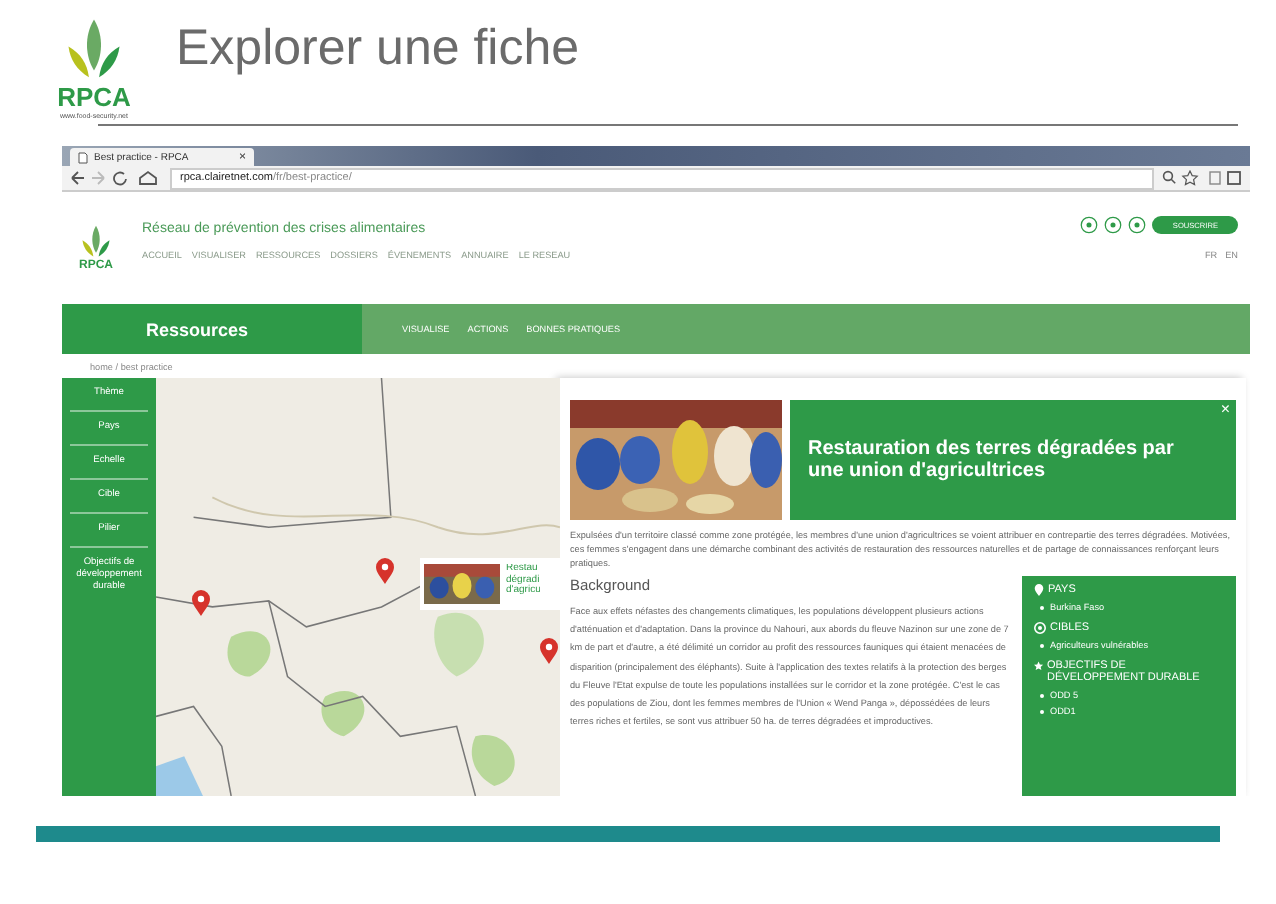 The image size is (1276, 904). What do you see at coordinates (1039, 666) in the screenshot?
I see `star-icon` at bounding box center [1039, 666].